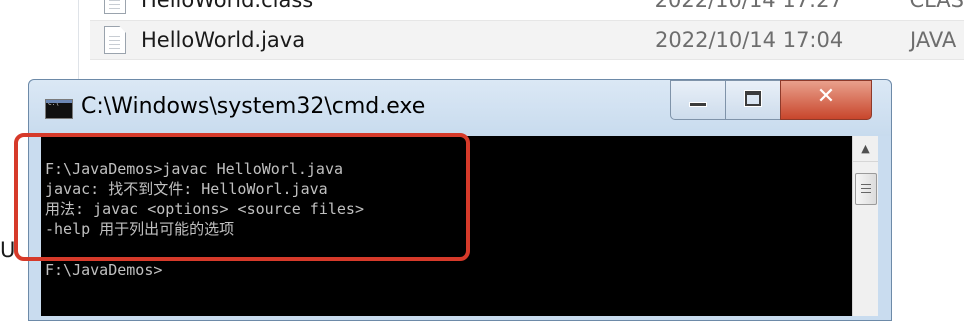 The height and width of the screenshot is (321, 964). What do you see at coordinates (527, 9) in the screenshot?
I see `file-row: HelloWorld.class 2022/10/14 17:27 CLAS` at bounding box center [527, 9].